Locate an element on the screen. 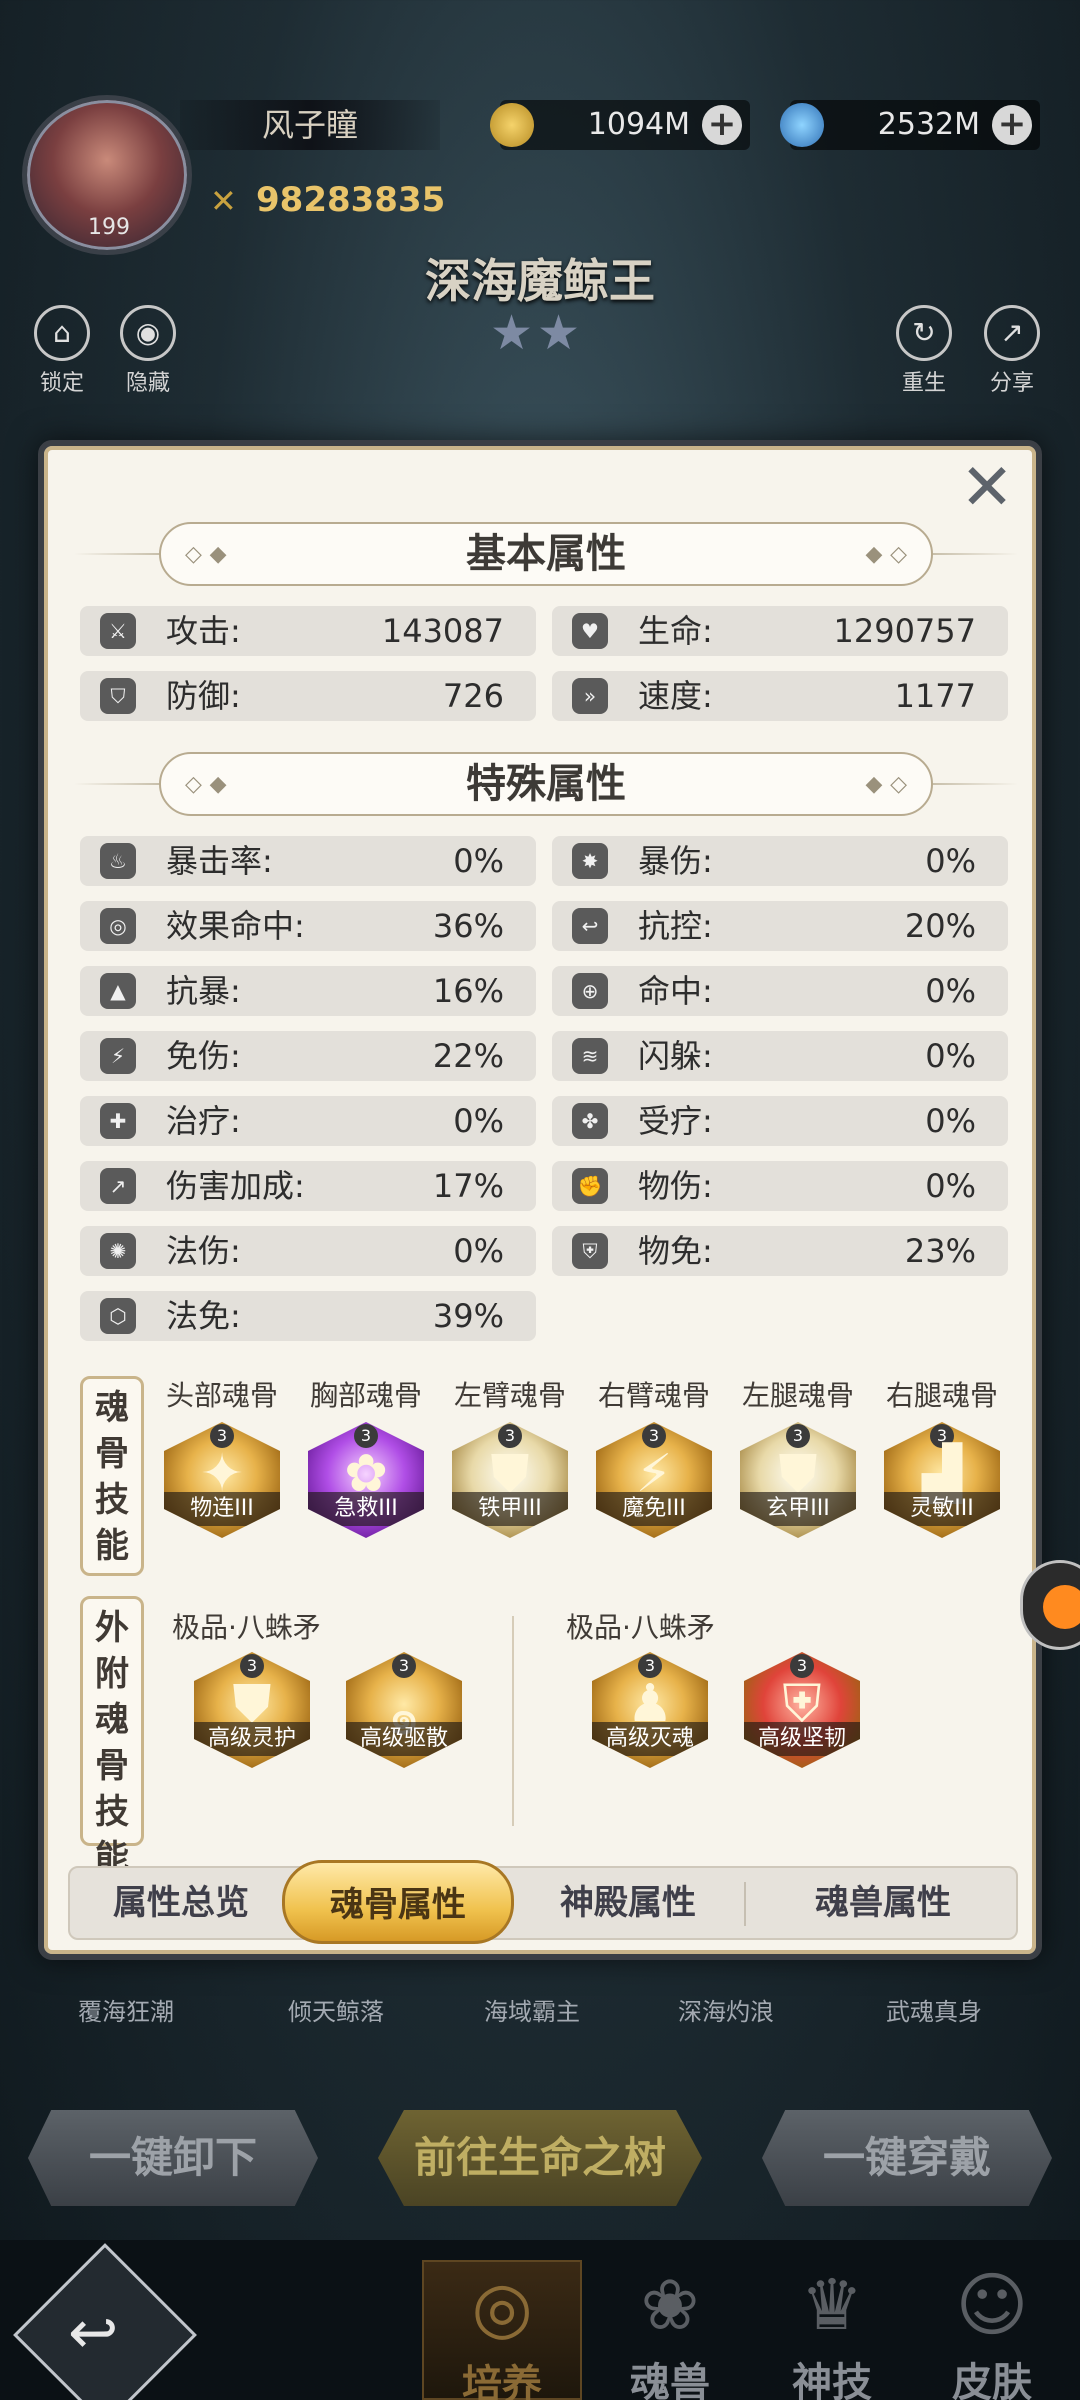  add-gold-button: + is located at coordinates (722, 125).